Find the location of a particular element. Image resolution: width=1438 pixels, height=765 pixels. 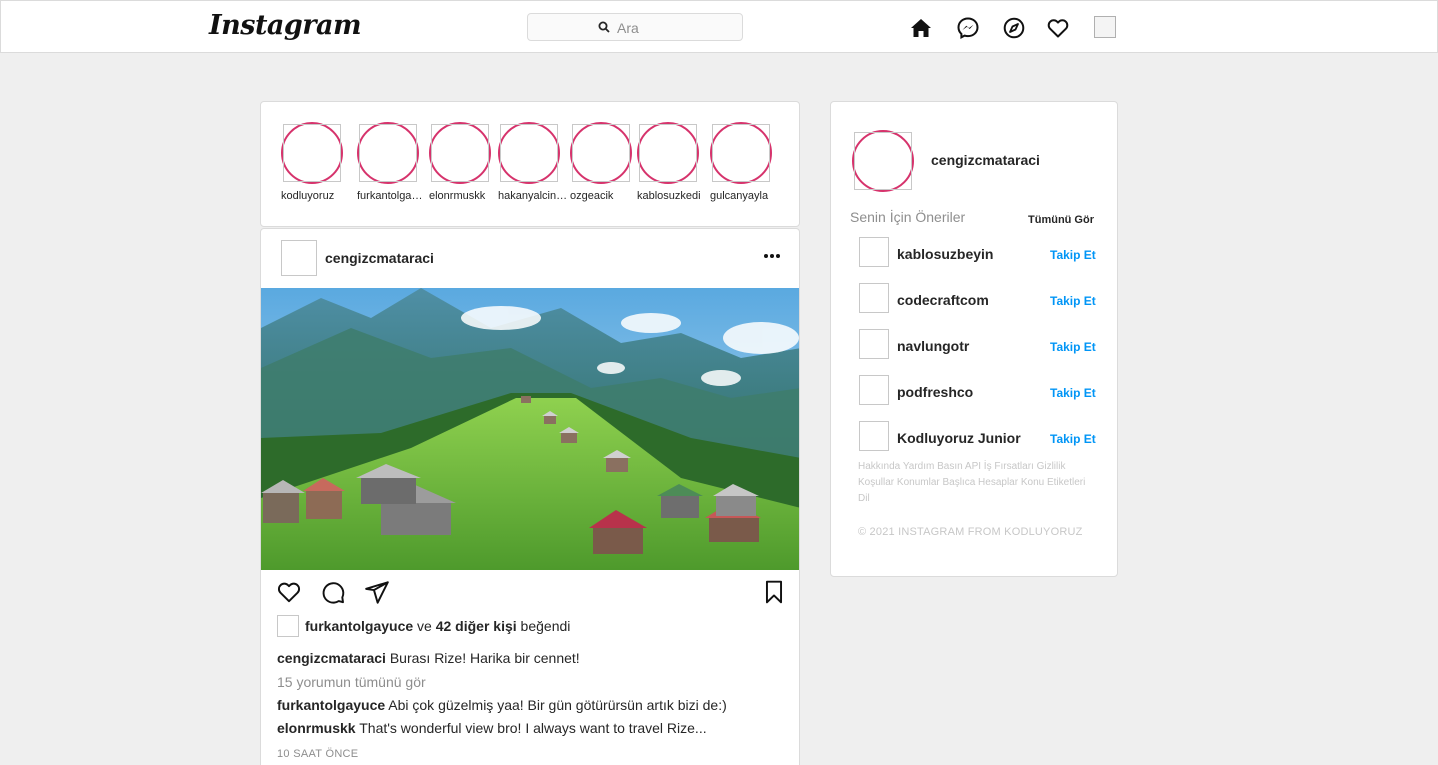

post-image is located at coordinates (530, 429).